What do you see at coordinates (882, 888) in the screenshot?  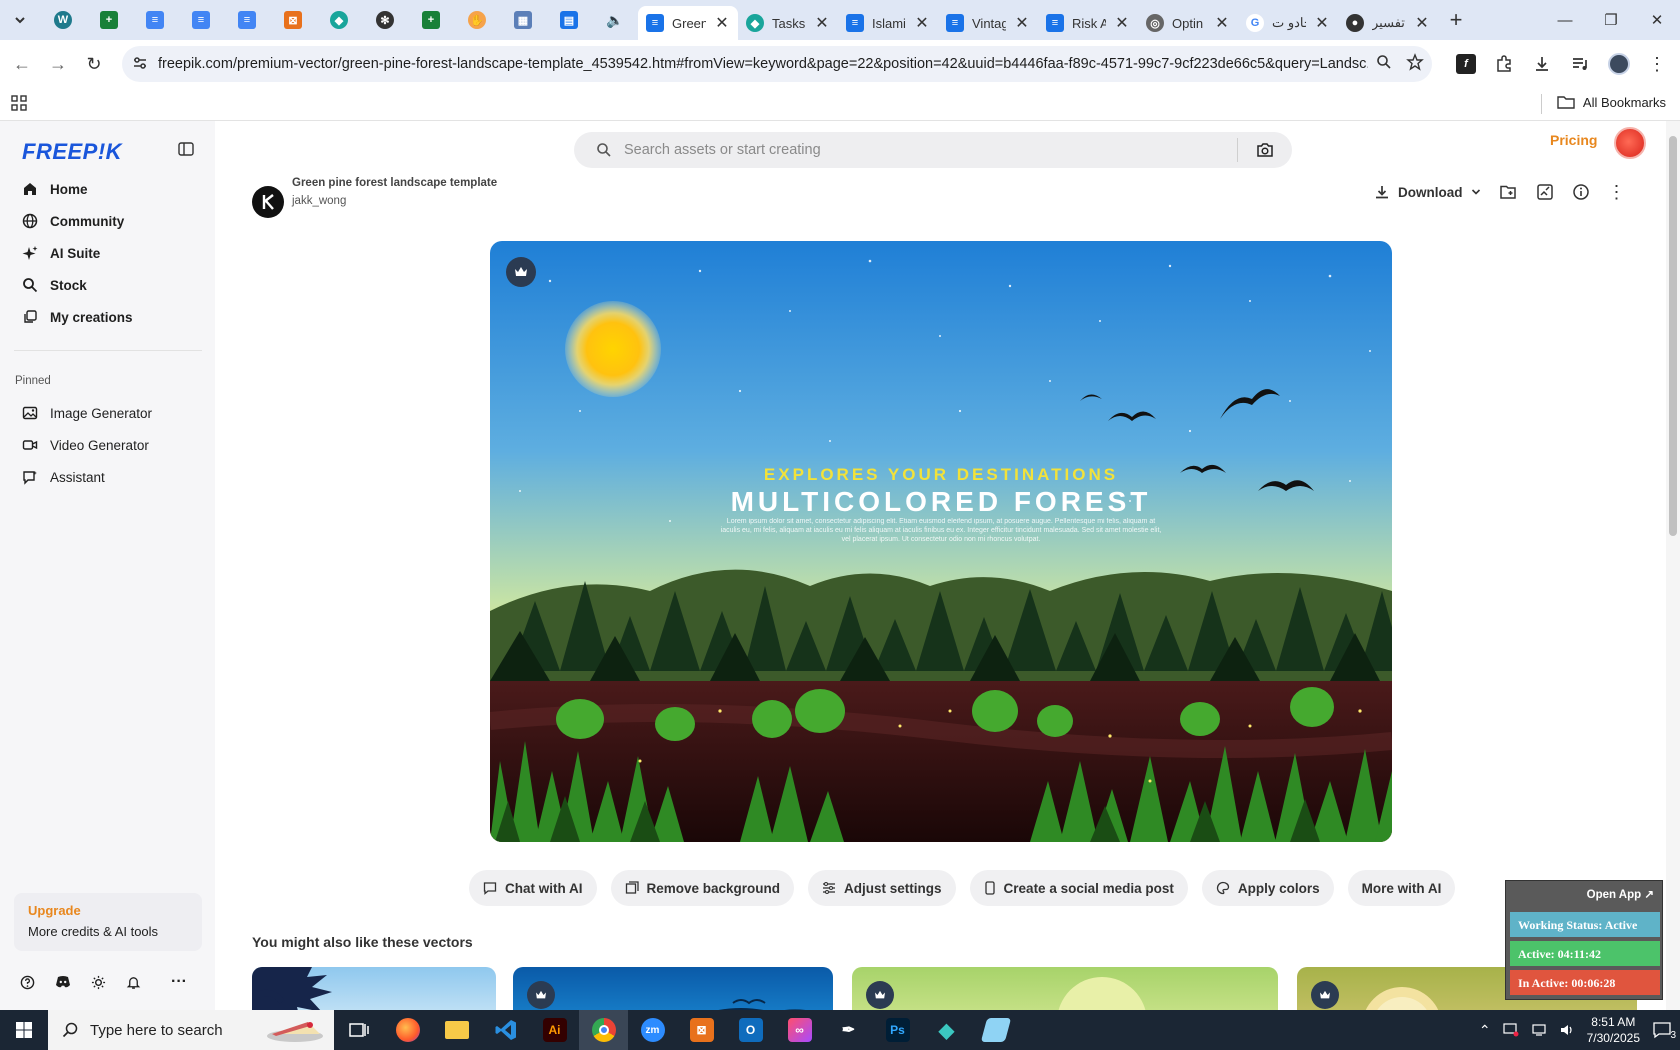 I see `adjust-settings-button: Adjust settings` at bounding box center [882, 888].